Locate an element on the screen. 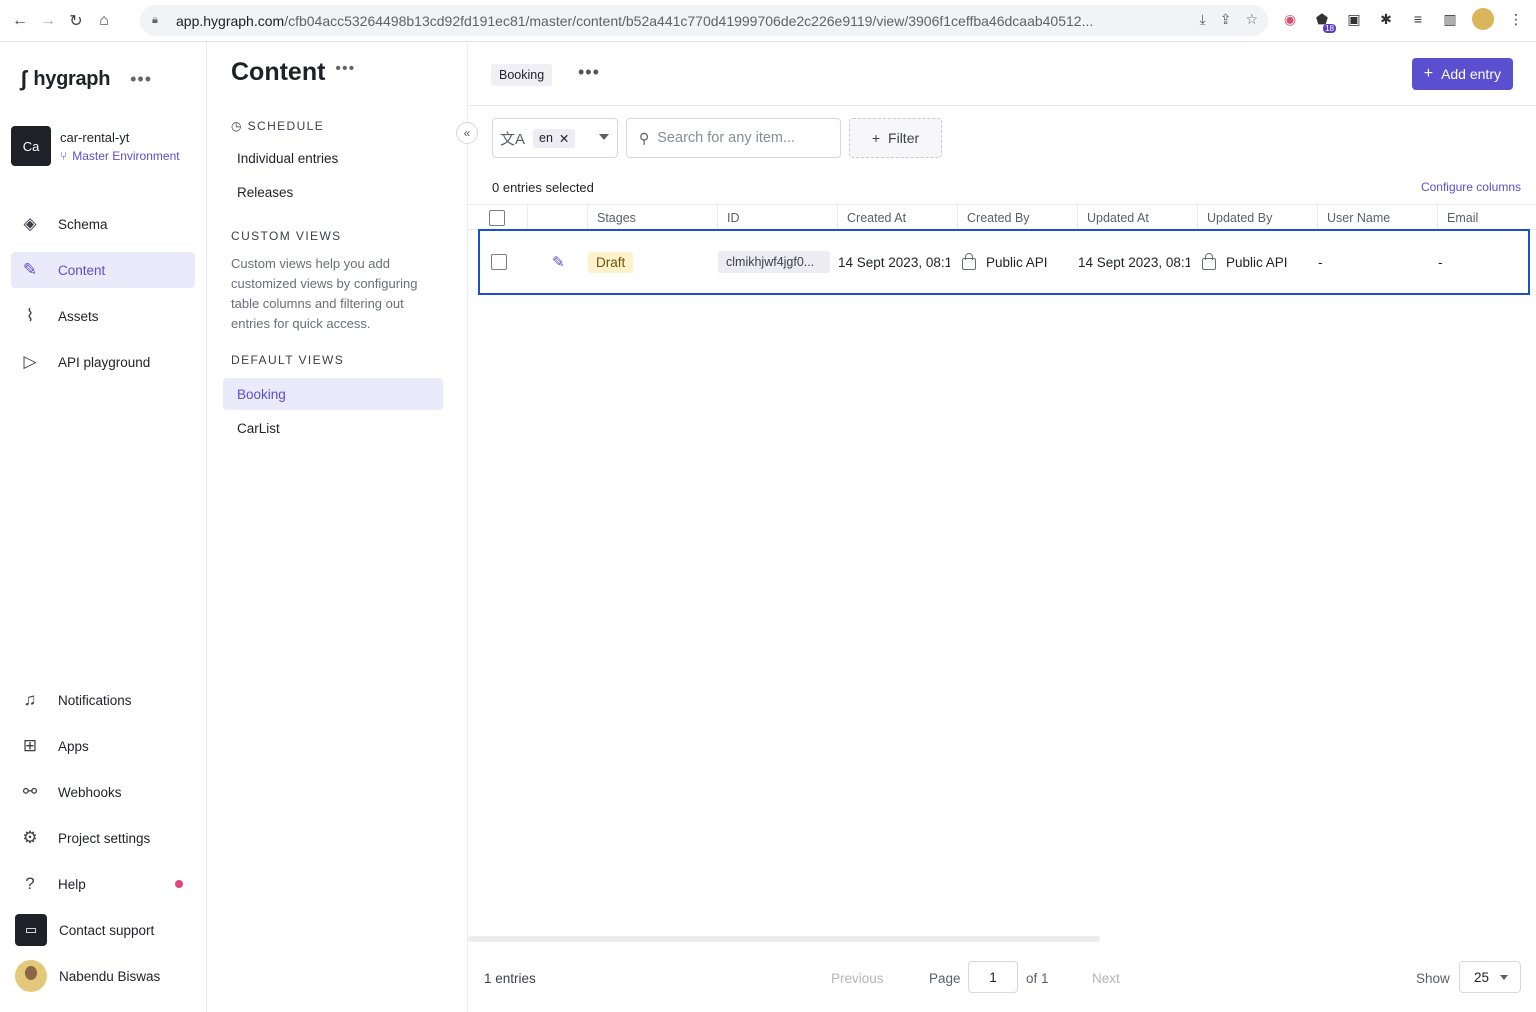 The image size is (1536, 1012). profile-avatar is located at coordinates (1483, 19).